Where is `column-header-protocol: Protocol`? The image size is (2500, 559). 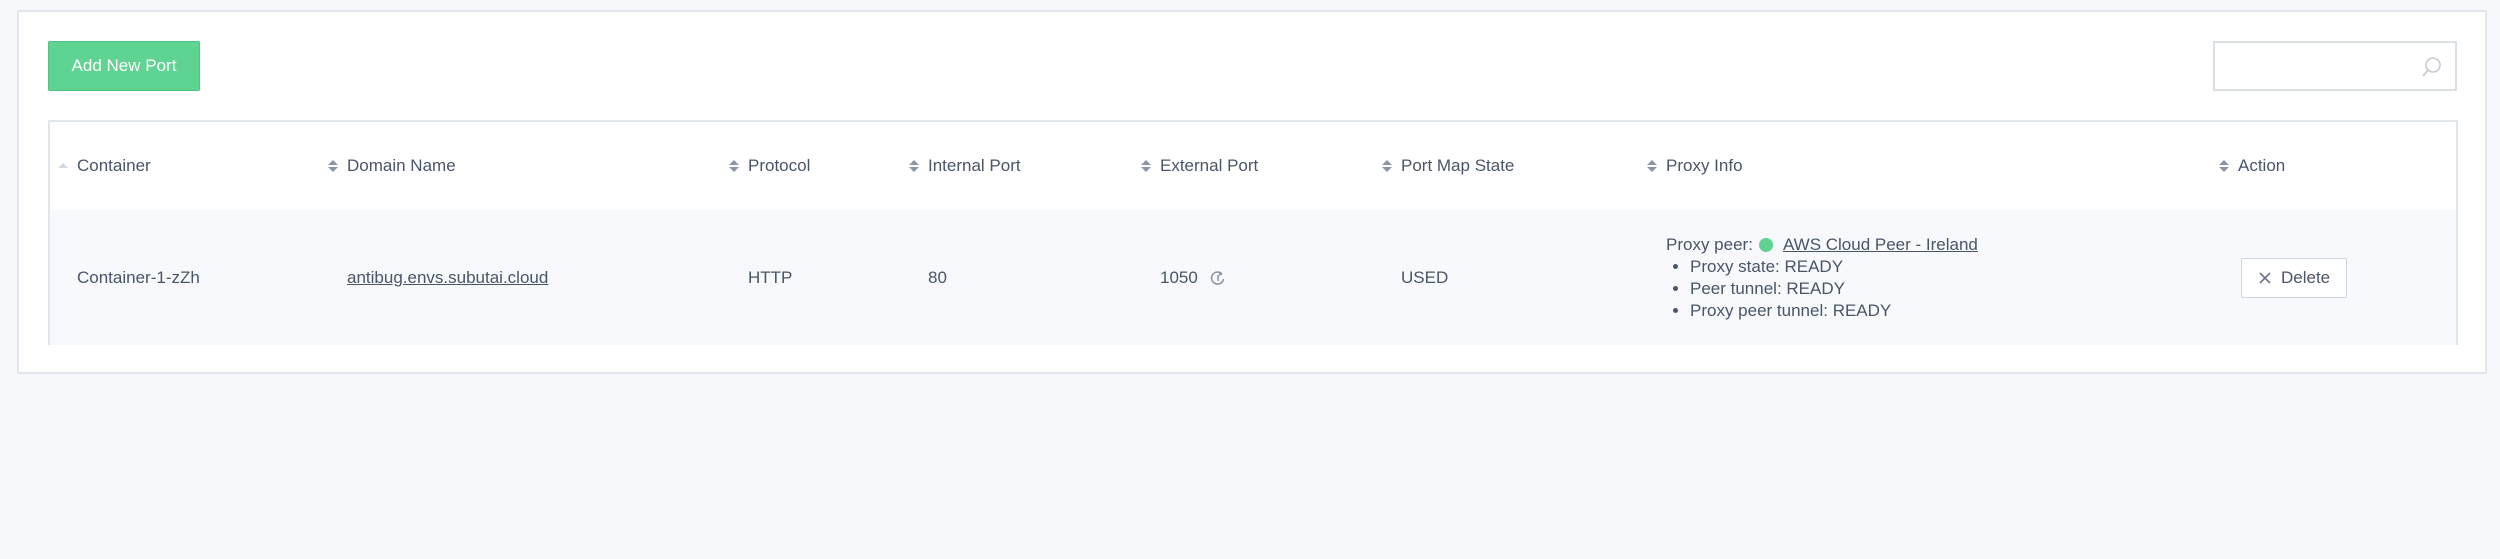 column-header-protocol: Protocol is located at coordinates (769, 166).